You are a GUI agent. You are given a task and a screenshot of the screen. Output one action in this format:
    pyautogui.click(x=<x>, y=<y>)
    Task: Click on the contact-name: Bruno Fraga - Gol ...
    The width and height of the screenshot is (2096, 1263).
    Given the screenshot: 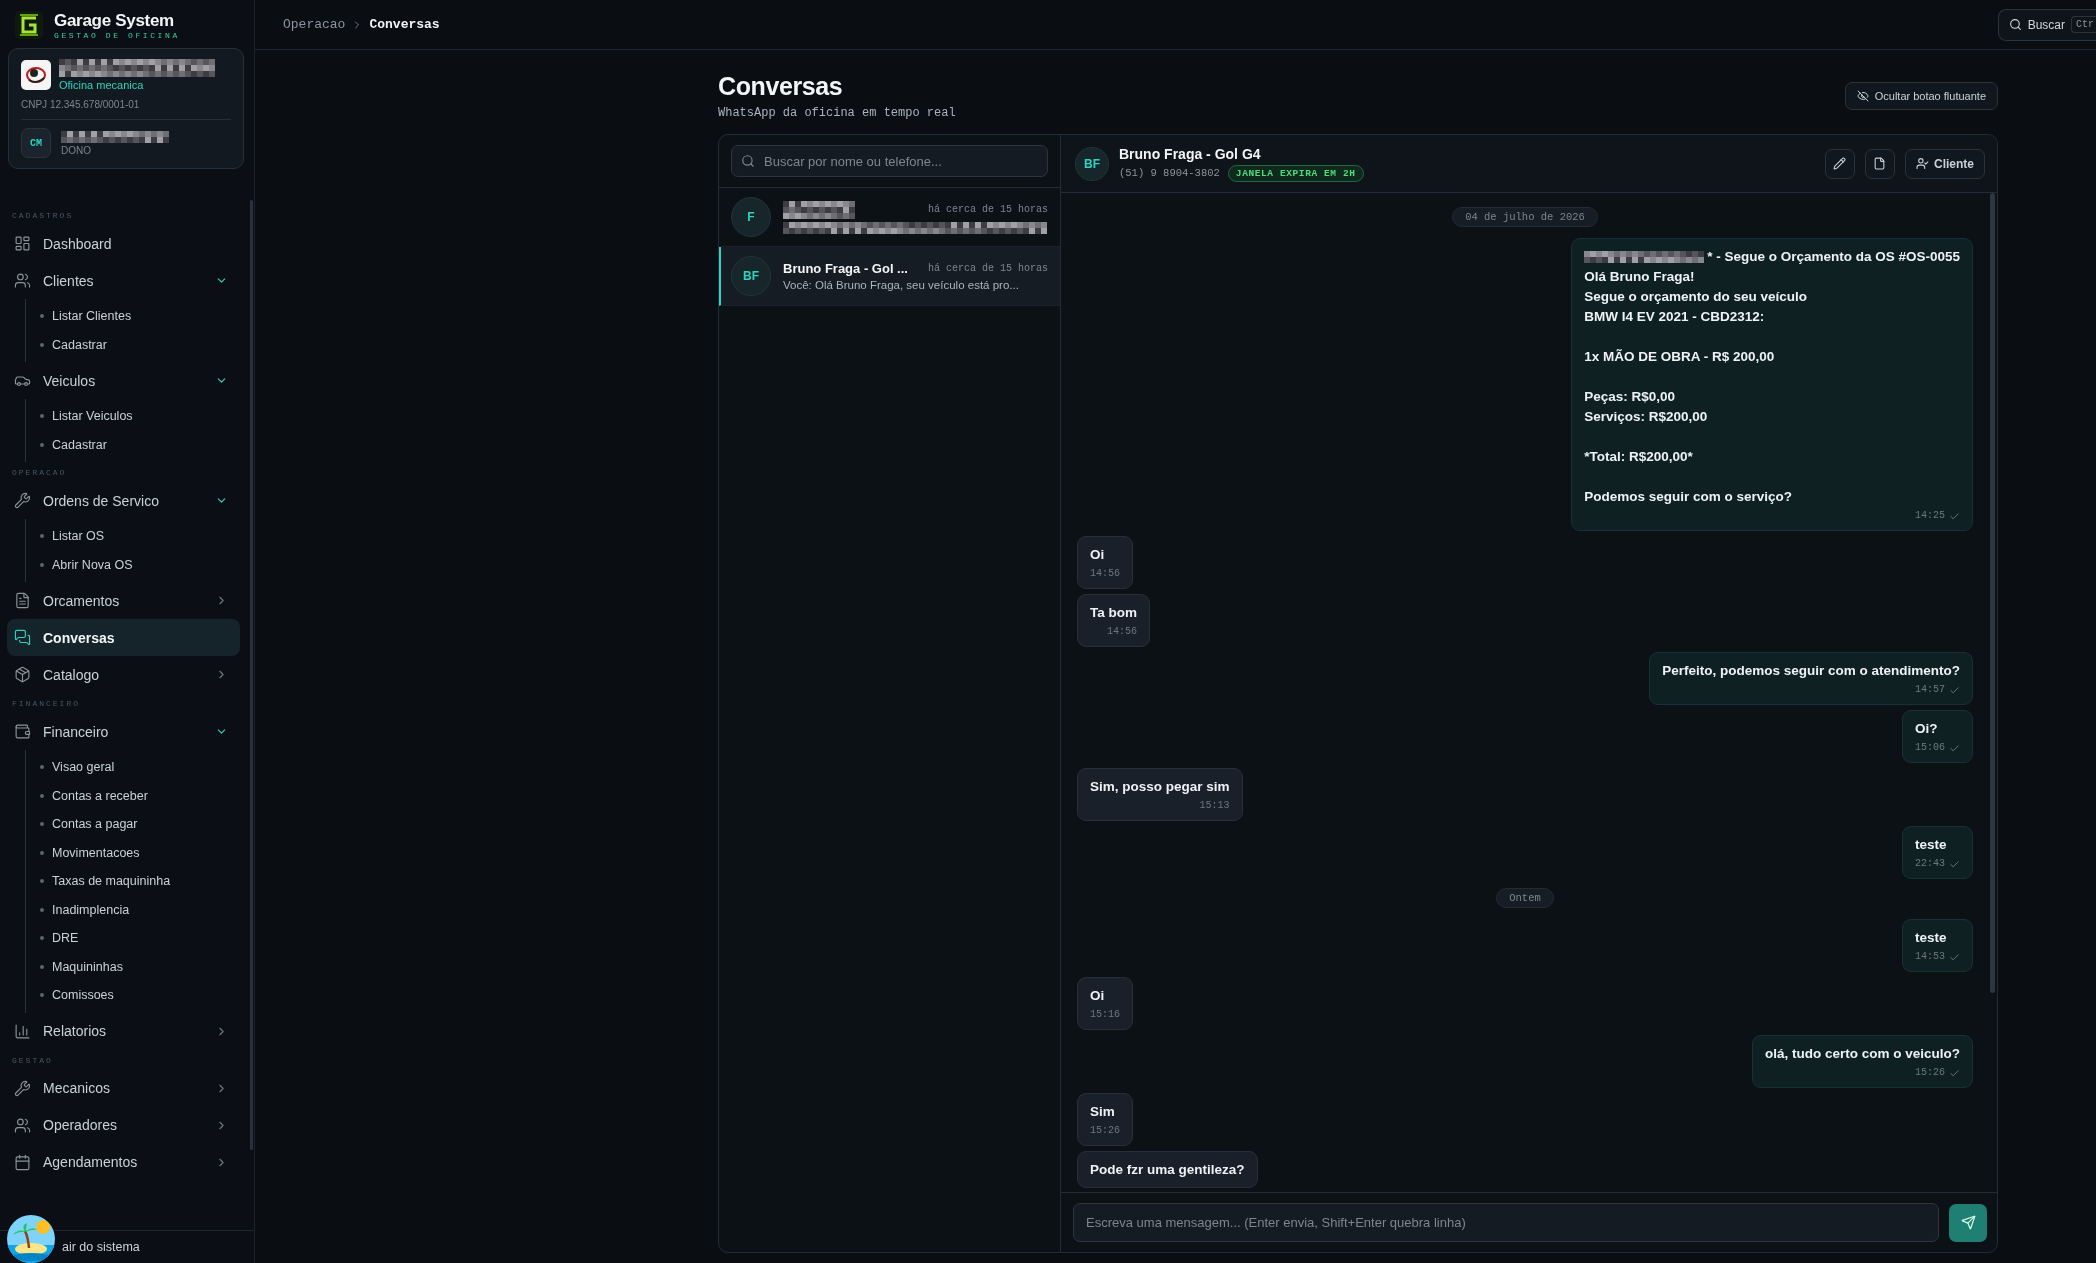 What is the action you would take?
    pyautogui.click(x=845, y=268)
    